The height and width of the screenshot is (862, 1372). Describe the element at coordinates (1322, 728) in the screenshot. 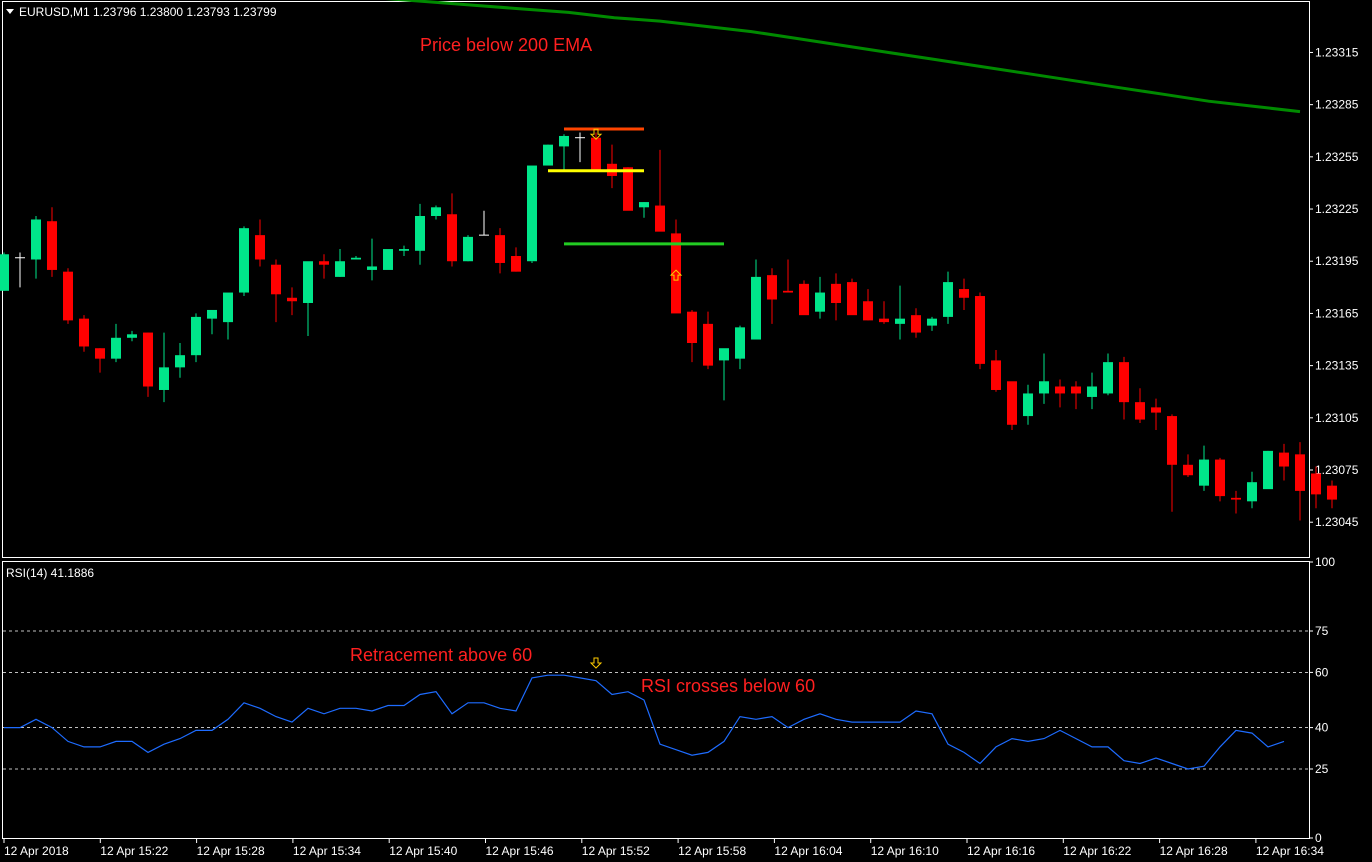

I see `rsi-tick-label: 40` at that location.